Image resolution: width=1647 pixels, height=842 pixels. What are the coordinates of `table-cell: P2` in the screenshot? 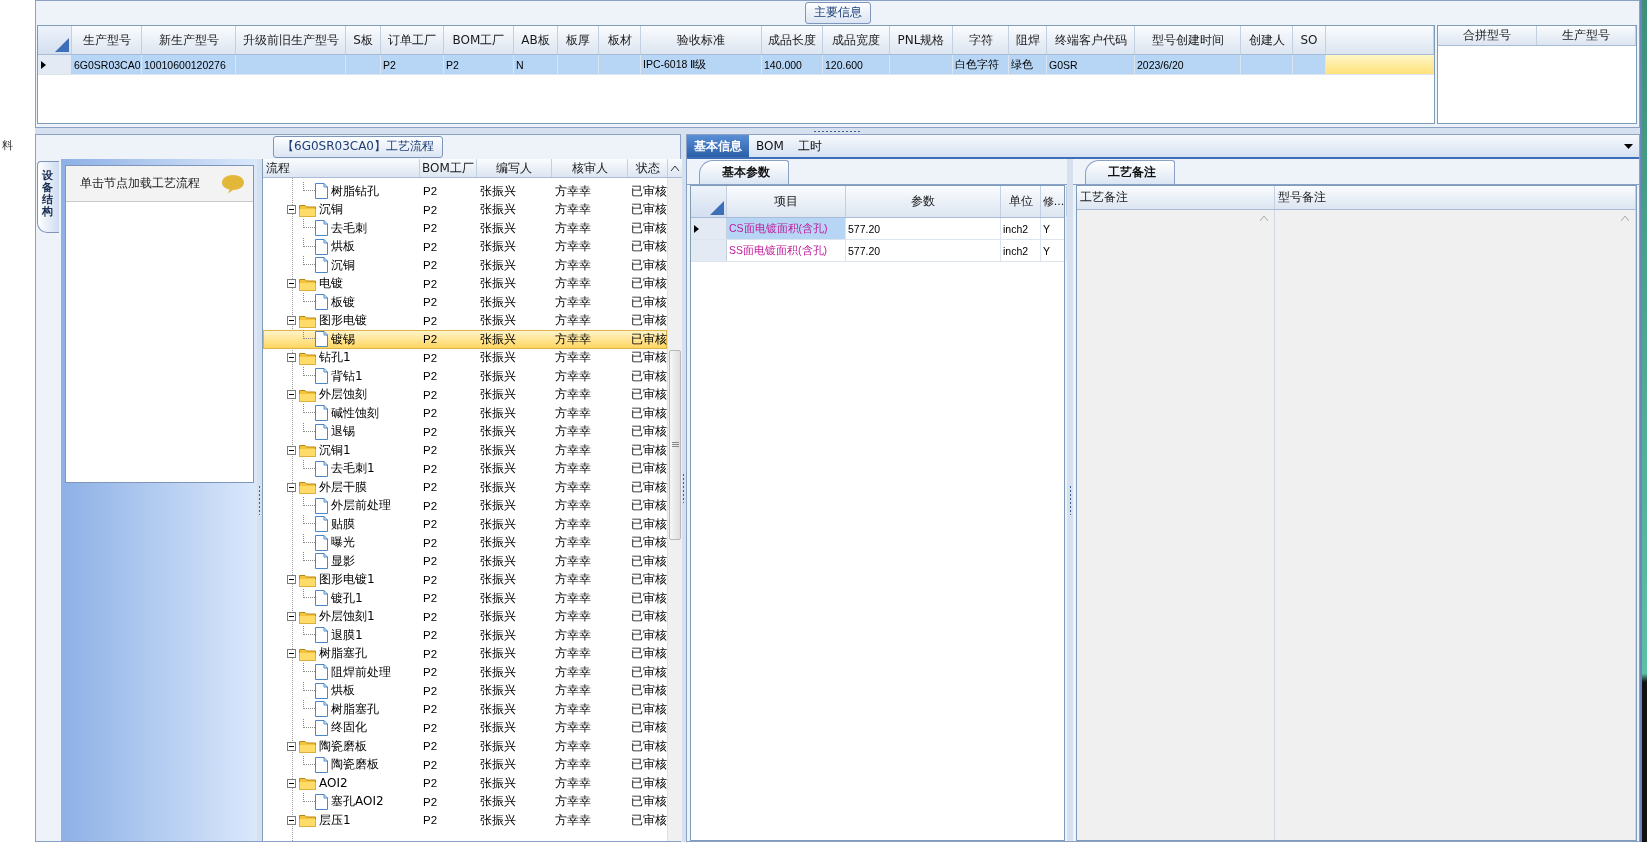 It's located at (430, 690).